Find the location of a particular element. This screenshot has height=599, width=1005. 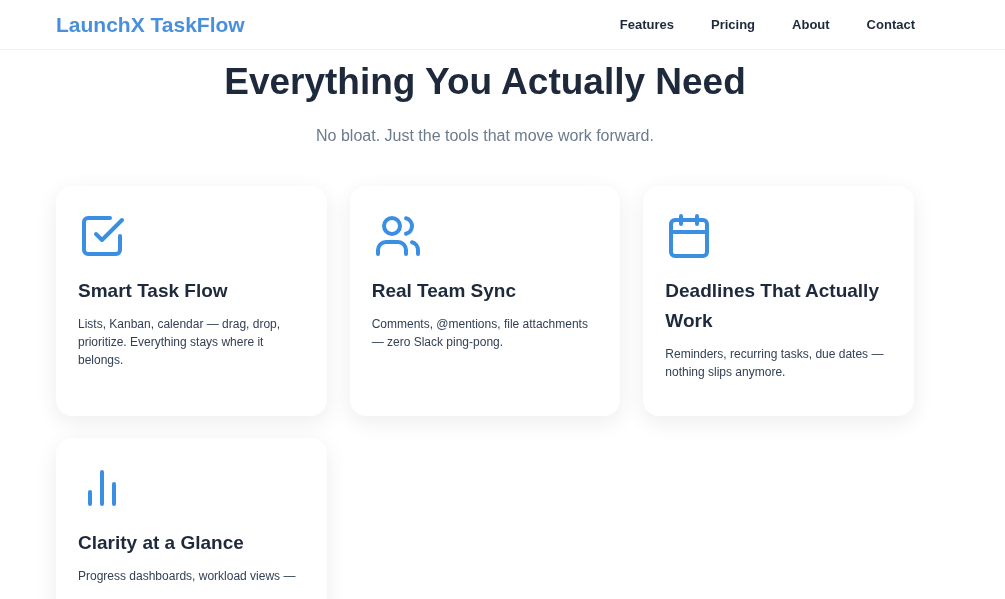

section-subheading: No bloat. Just the tools that move work forward. is located at coordinates (485, 136).